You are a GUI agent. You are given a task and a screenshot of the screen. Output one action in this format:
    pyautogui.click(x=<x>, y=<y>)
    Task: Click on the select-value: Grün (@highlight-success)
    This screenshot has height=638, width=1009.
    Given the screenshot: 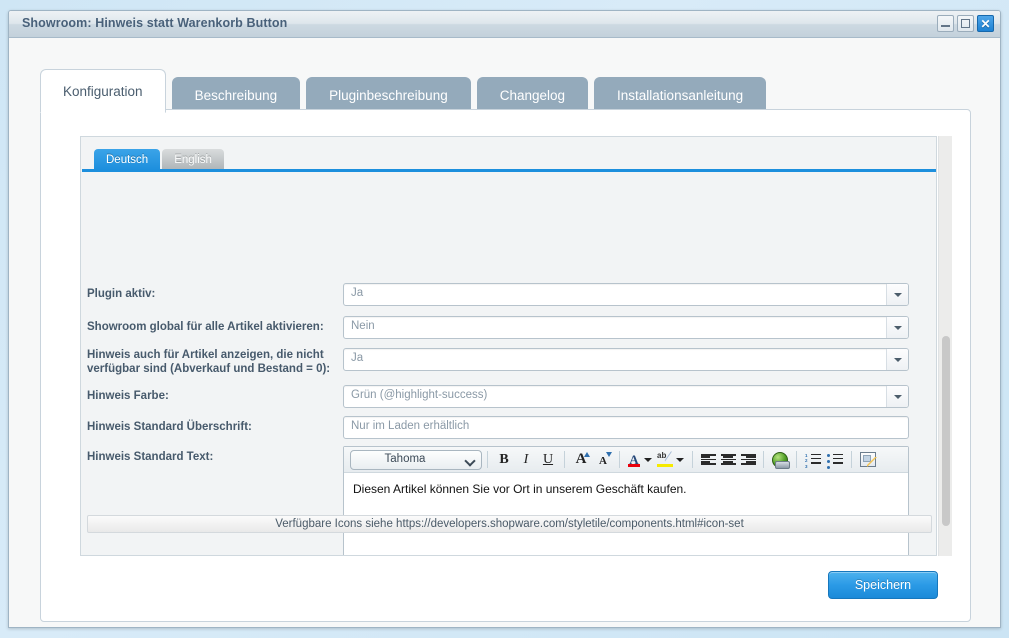 What is the action you would take?
    pyautogui.click(x=419, y=395)
    